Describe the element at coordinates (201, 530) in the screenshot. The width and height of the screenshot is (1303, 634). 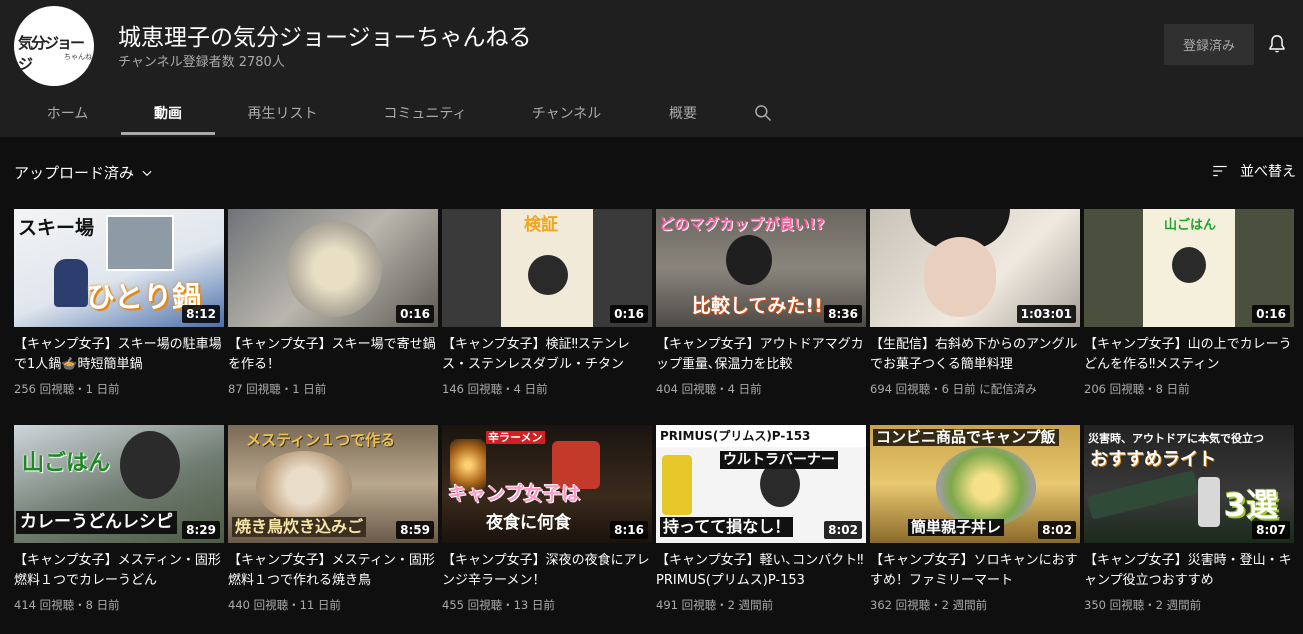
I see `video-duration: 8:29` at that location.